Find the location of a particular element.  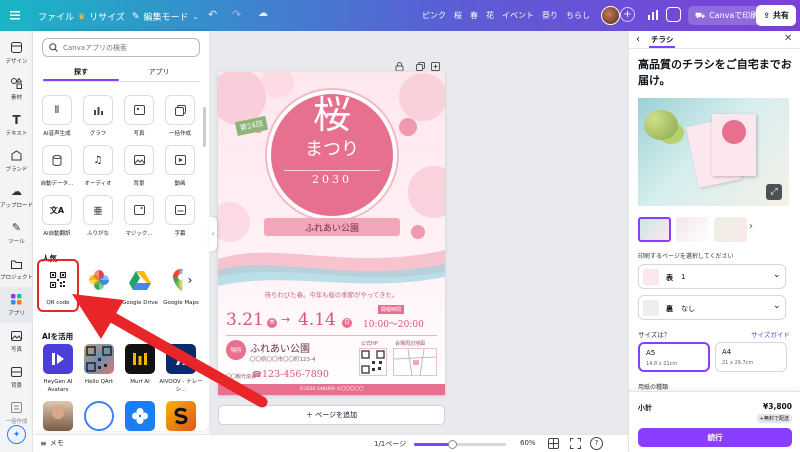

phone-icon: ☎ is located at coordinates (257, 374).